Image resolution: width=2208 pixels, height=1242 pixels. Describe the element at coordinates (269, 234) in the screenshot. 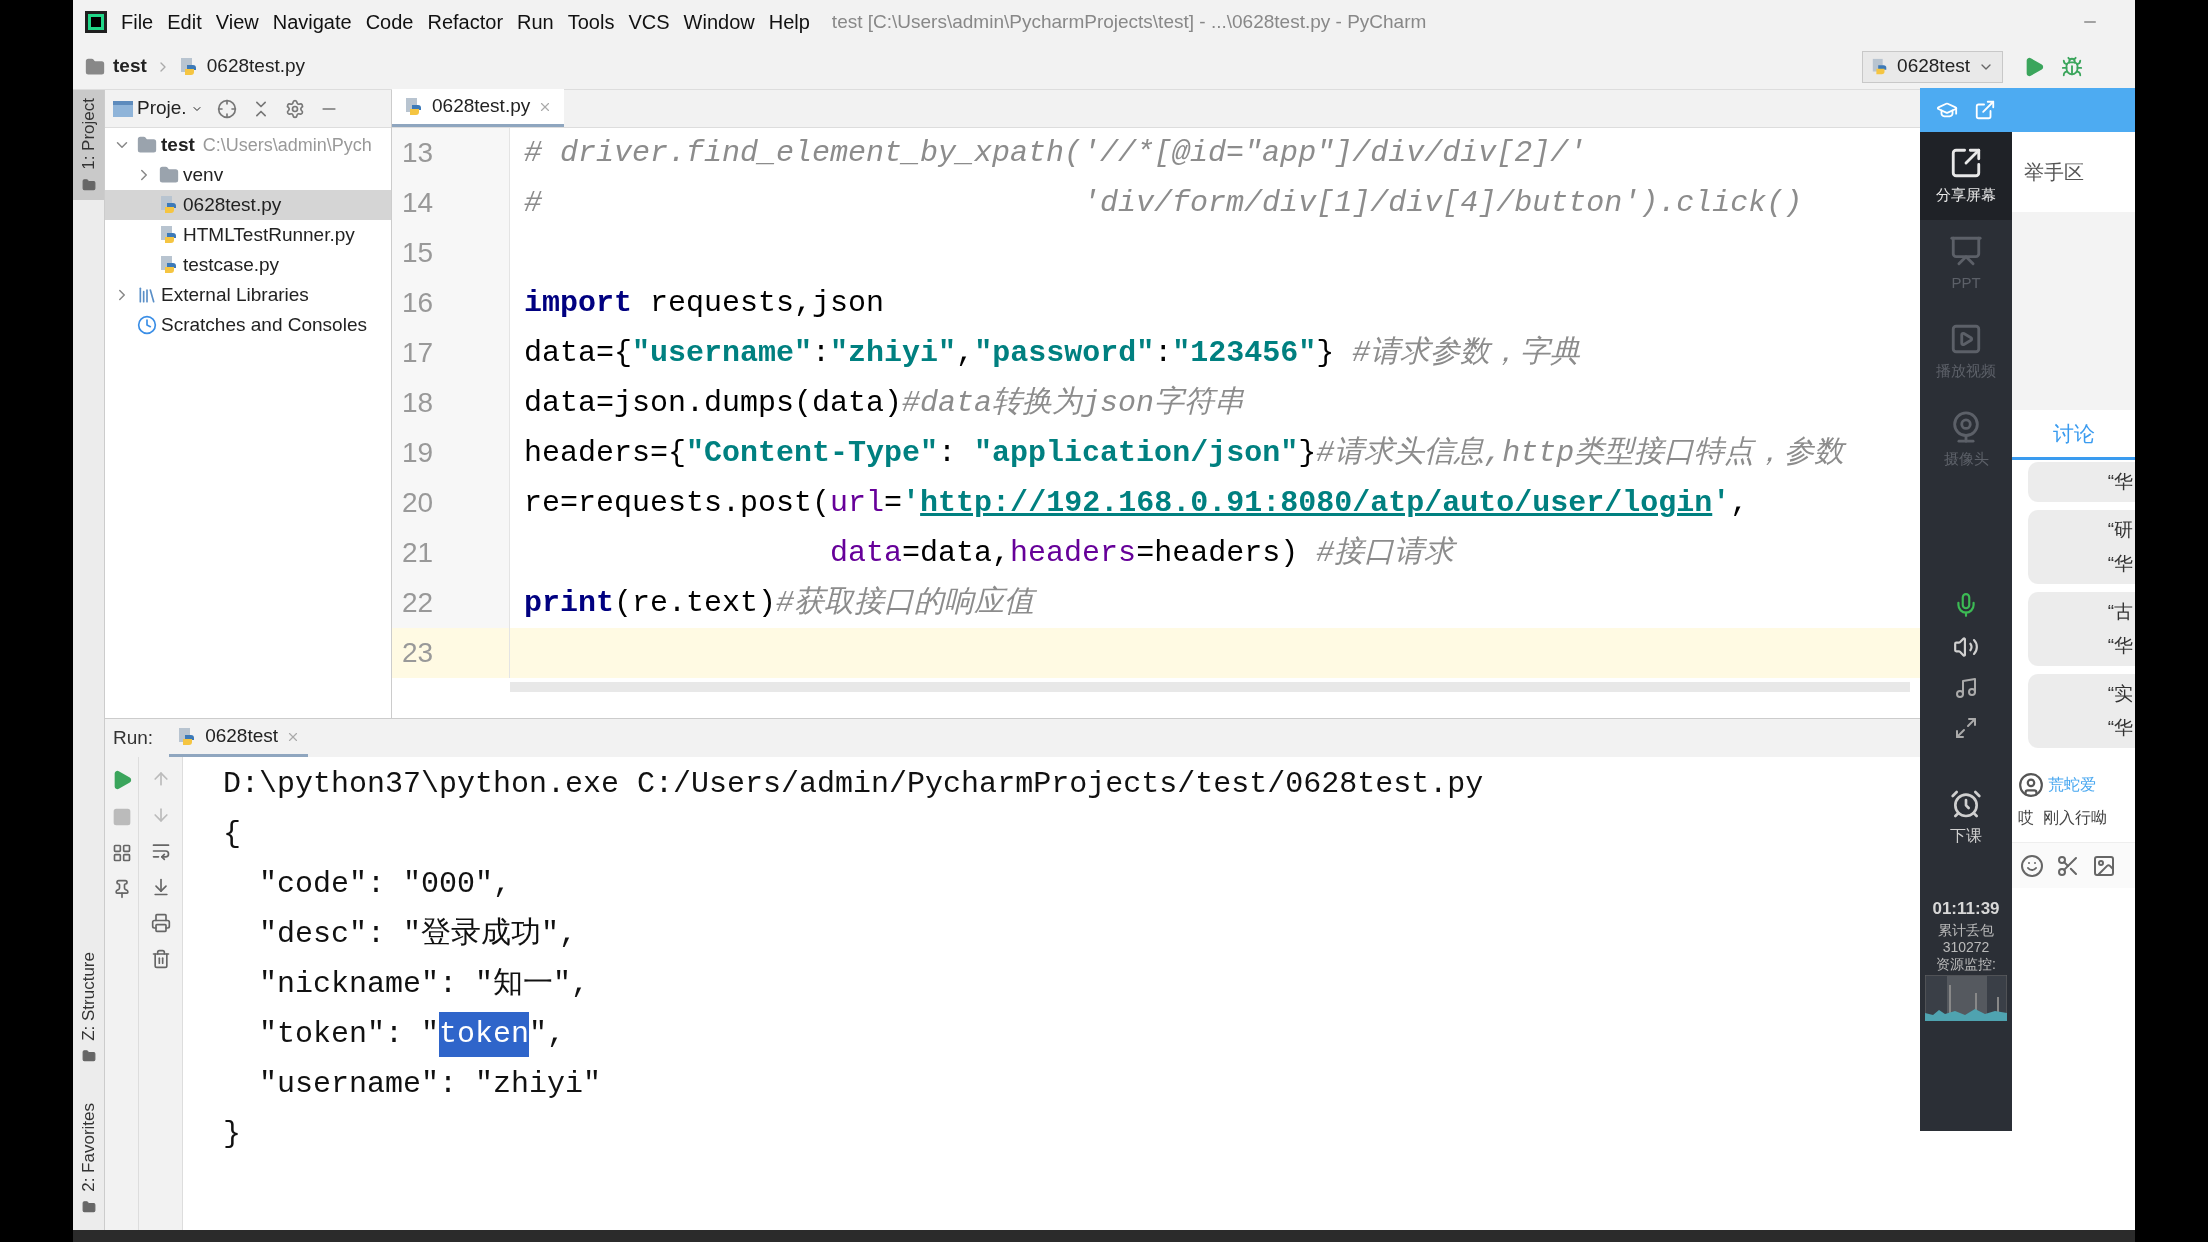

I see `tree-item-label: HTMLTestRunner.py` at that location.